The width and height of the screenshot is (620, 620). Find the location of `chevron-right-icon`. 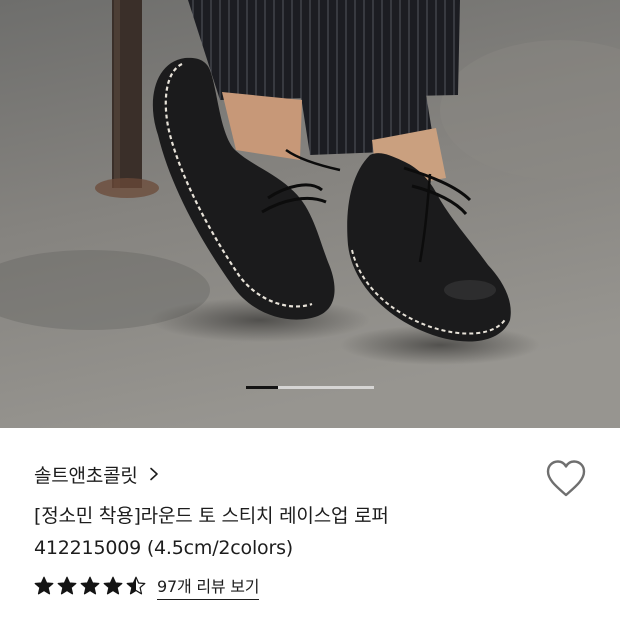

chevron-right-icon is located at coordinates (153, 474).